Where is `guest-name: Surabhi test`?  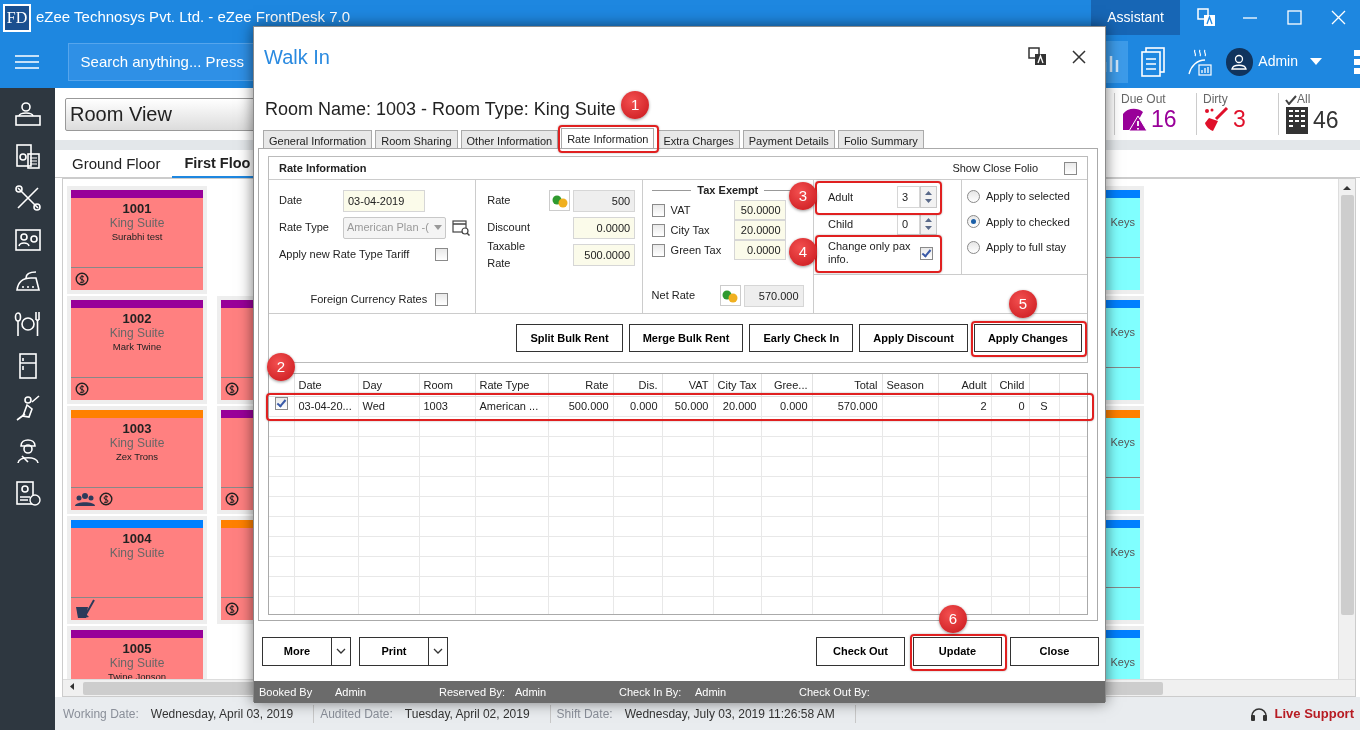 guest-name: Surabhi test is located at coordinates (137, 237).